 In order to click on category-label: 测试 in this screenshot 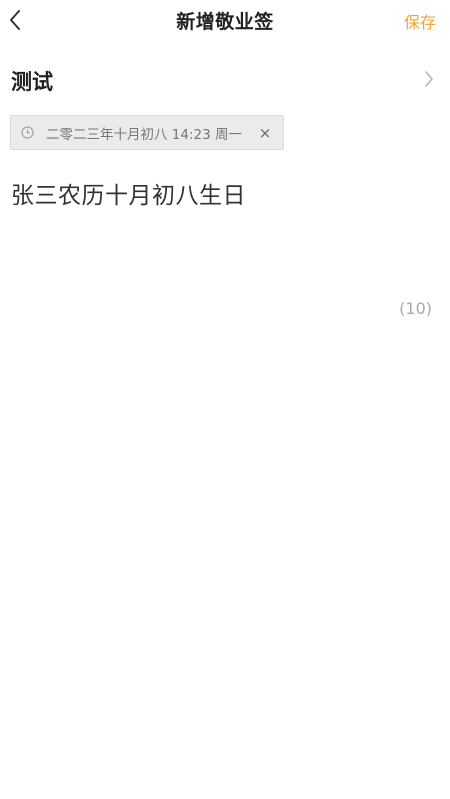, I will do `click(32, 82)`.